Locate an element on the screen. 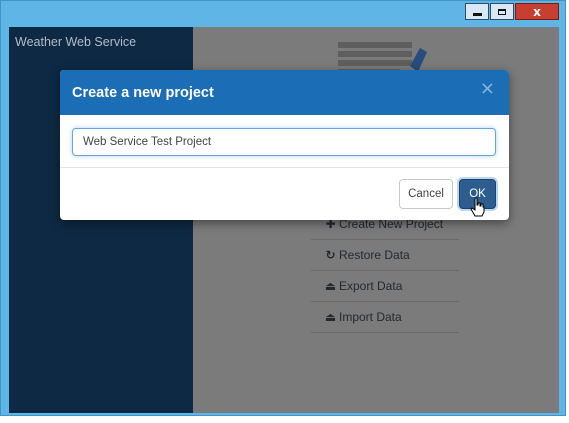 The width and height of the screenshot is (569, 423). maximize-button is located at coordinates (502, 11).